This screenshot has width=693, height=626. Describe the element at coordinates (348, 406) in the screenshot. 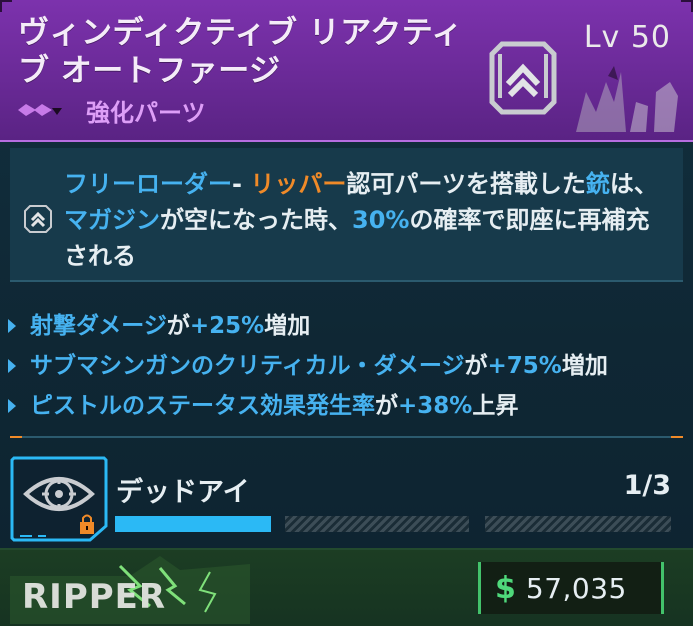

I see `stat-line: ピストルのステータス効果発生率が+38%上昇` at that location.